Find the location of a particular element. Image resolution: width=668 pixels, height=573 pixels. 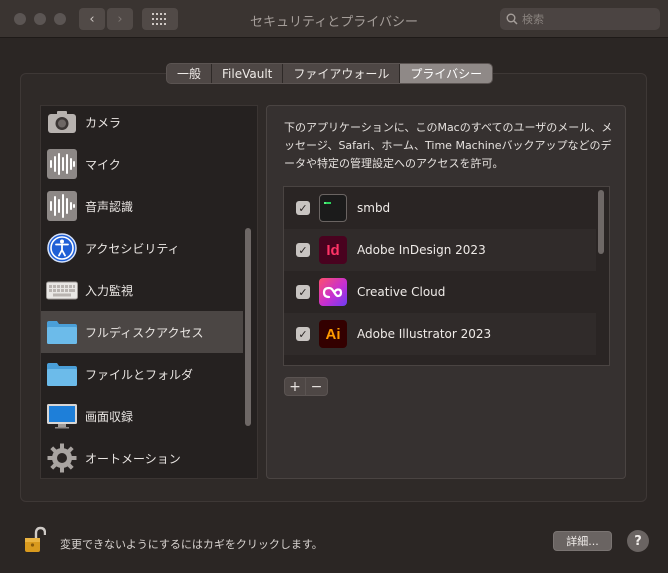

accessibility-icon is located at coordinates (62, 248).